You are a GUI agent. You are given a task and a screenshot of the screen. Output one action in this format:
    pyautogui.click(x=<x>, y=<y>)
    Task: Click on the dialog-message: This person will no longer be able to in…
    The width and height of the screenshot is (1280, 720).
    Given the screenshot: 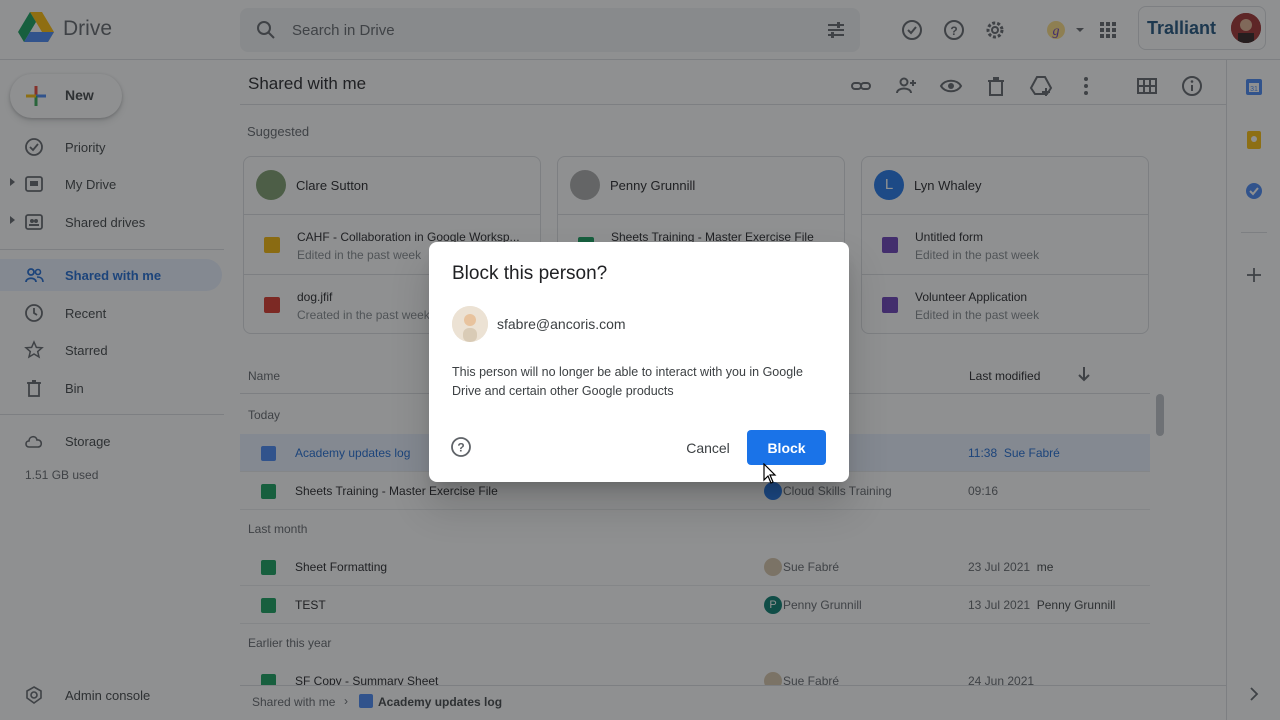 What is the action you would take?
    pyautogui.click(x=627, y=381)
    